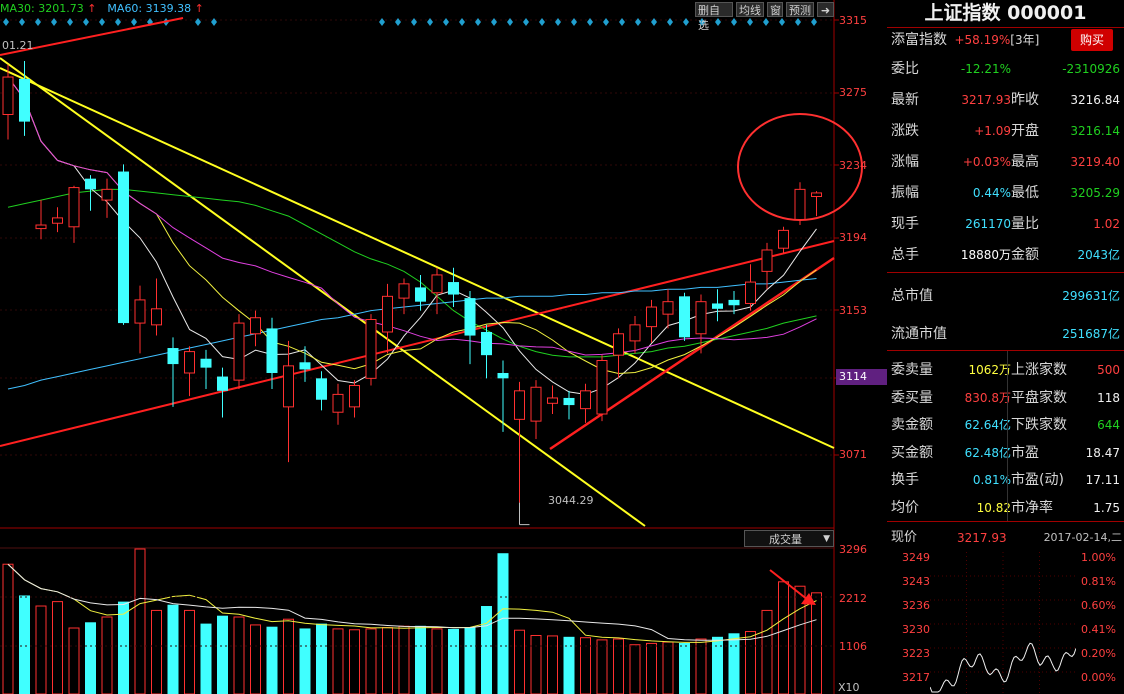 The height and width of the screenshot is (694, 1124). I want to click on quote-row: 涨幅 +0.03% 最高 3219.40, so click(1005, 162).